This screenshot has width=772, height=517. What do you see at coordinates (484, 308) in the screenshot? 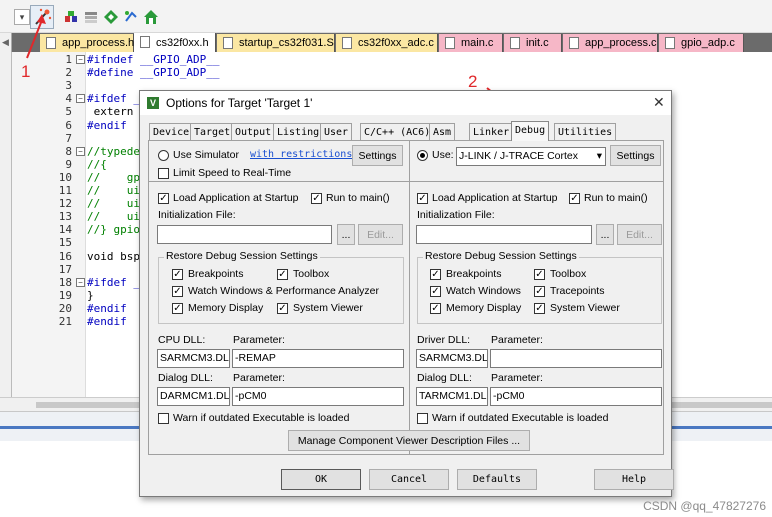
I see `right-memory-label: Memory Display` at bounding box center [484, 308].